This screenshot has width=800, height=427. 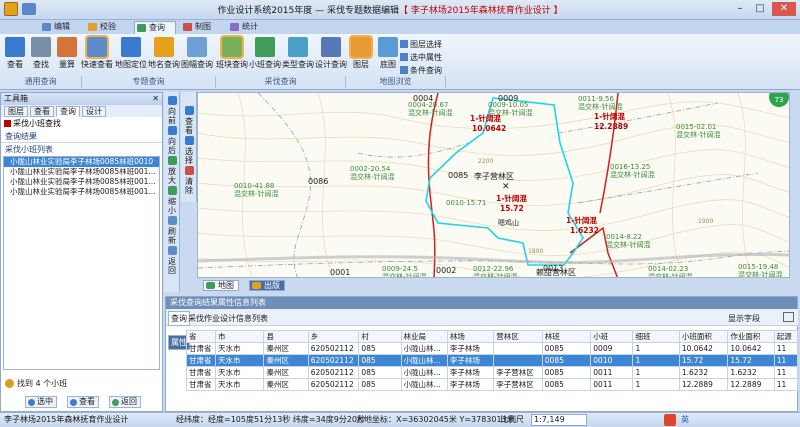 What do you see at coordinates (83, 402) in the screenshot?
I see `view-result-button: 查看` at bounding box center [83, 402].